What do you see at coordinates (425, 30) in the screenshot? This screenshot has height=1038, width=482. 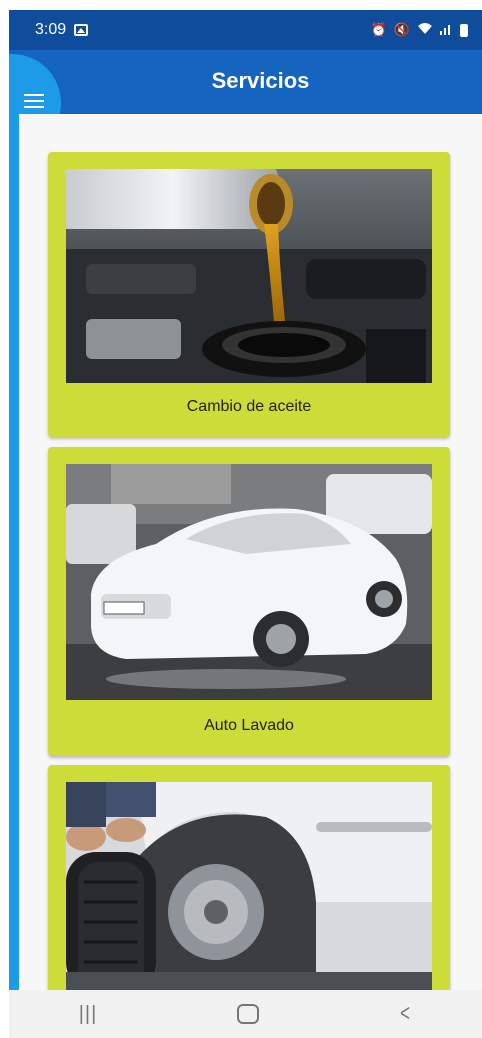 I see `wifi-icon` at bounding box center [425, 30].